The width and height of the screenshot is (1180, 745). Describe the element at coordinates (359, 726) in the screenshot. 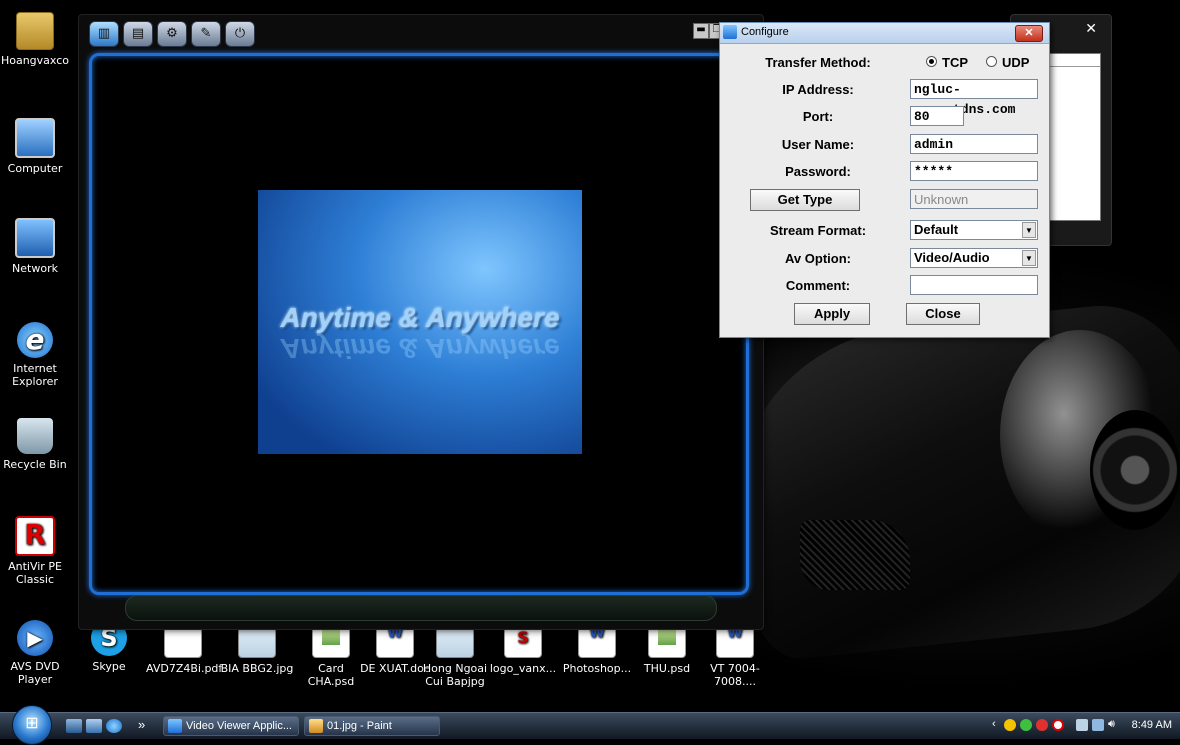

I see `taskbar-item-label: 01.jpg - Paint` at that location.